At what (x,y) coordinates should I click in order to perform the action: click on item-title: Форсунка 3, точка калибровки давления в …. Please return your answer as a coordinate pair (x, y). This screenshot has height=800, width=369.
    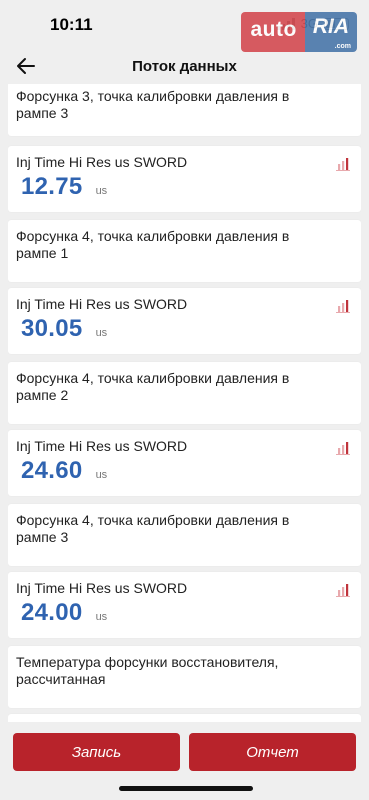
    Looking at the image, I should click on (153, 104).